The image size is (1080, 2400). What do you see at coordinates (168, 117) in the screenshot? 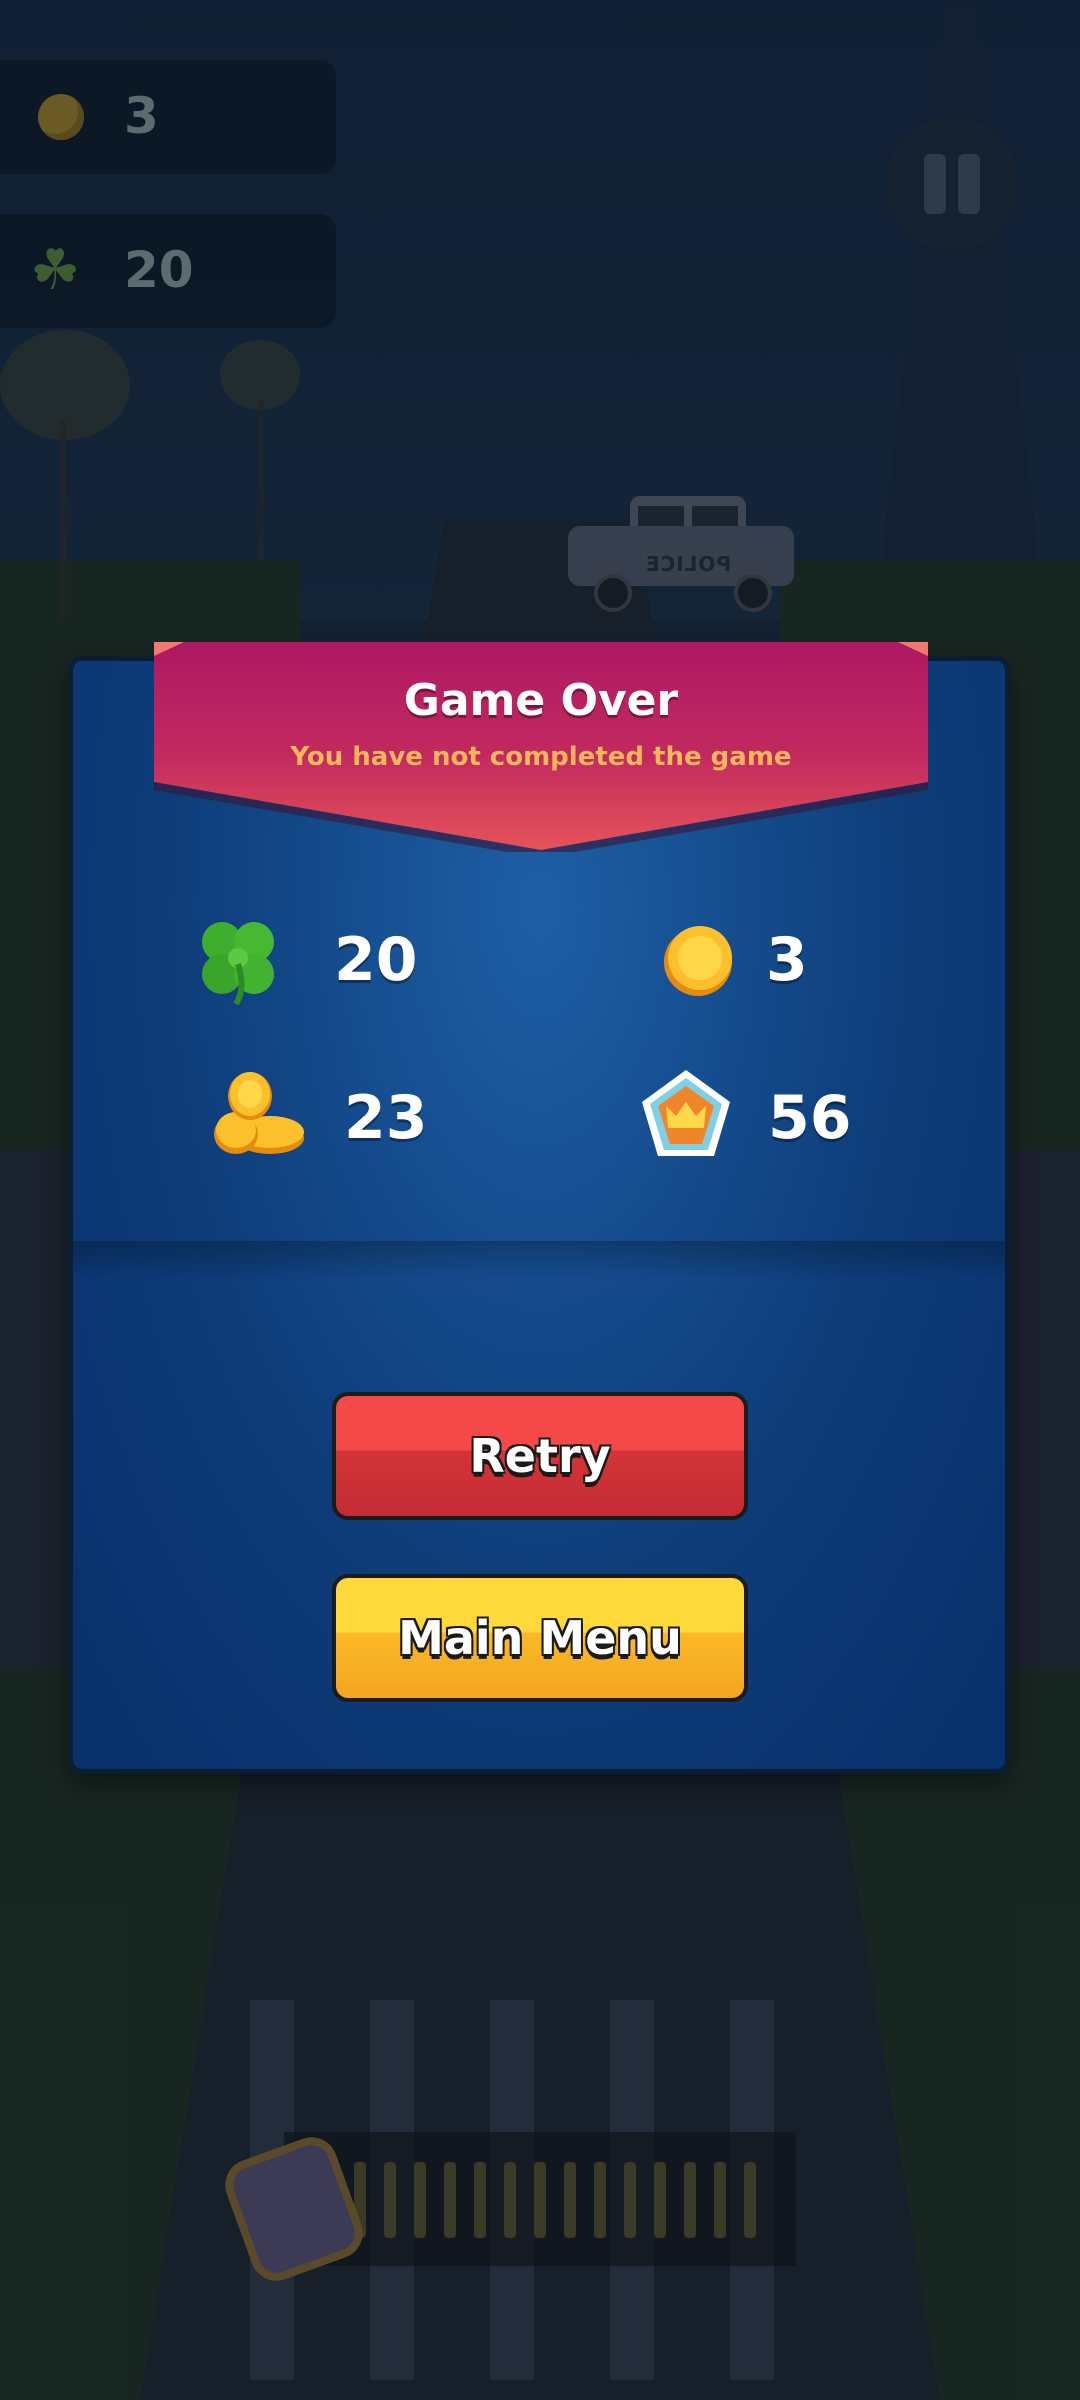
I see `hud-coins: 3` at bounding box center [168, 117].